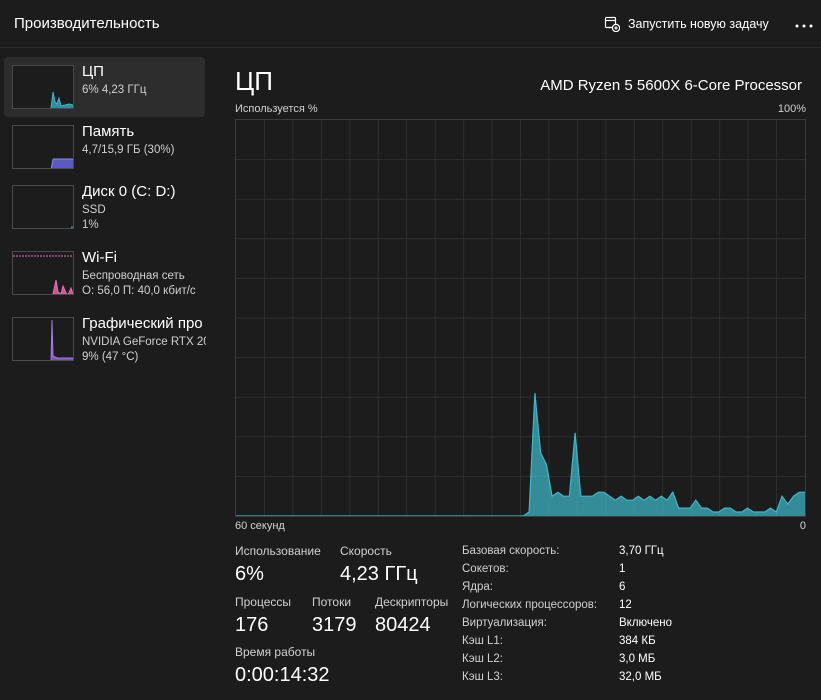 This screenshot has width=821, height=700. Describe the element at coordinates (482, 677) in the screenshot. I see `spec-label: Кэш L3:` at that location.